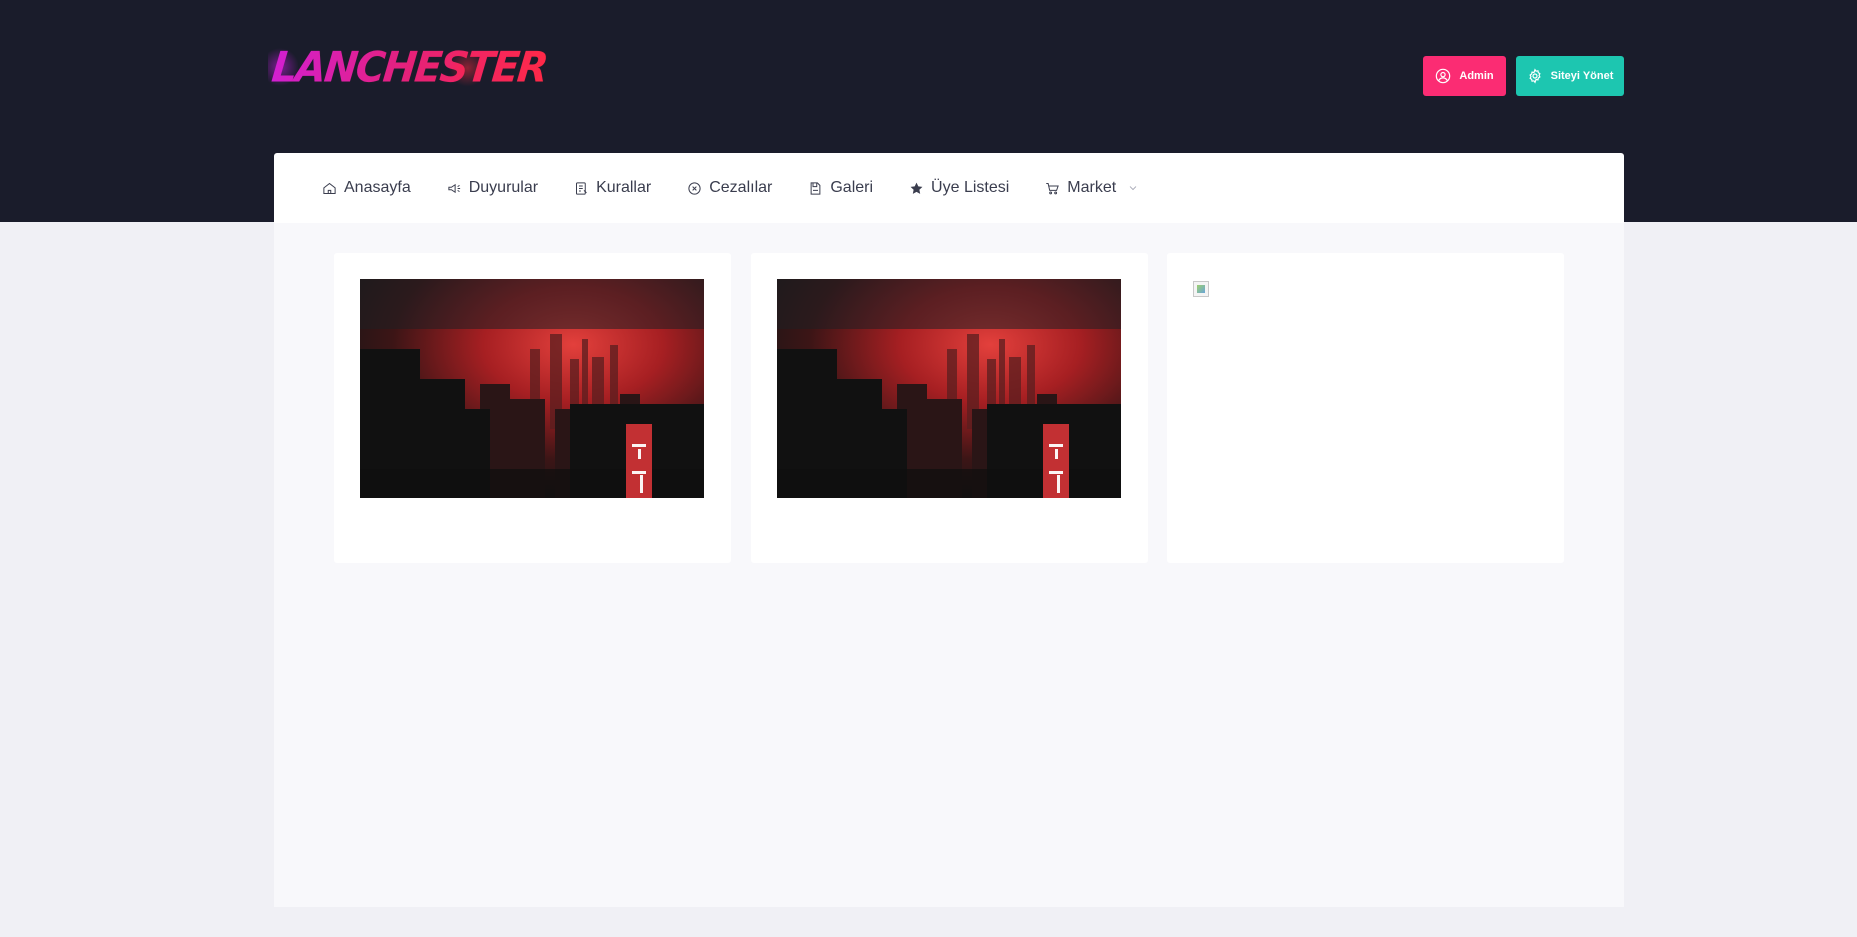 The height and width of the screenshot is (937, 1857). Describe the element at coordinates (741, 187) in the screenshot. I see `nav-item-label: Cezalılar` at that location.